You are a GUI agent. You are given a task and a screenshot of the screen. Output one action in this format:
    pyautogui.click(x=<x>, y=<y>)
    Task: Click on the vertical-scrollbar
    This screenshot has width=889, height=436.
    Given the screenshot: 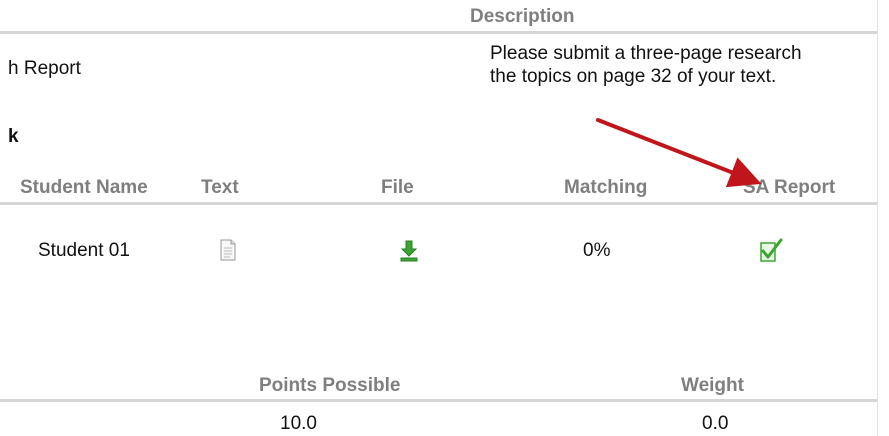 What is the action you would take?
    pyautogui.click(x=883, y=218)
    